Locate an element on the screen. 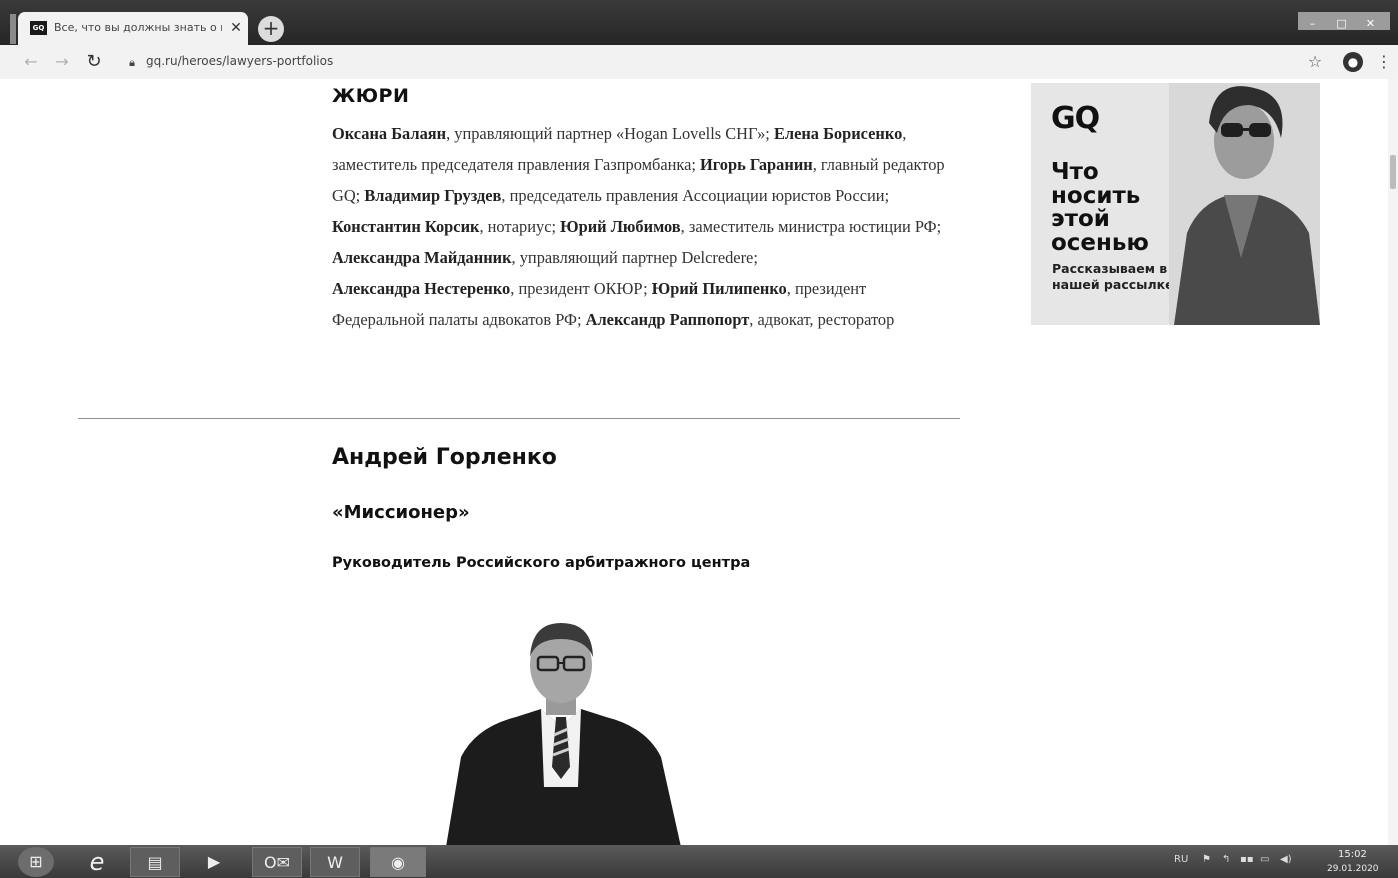 The height and width of the screenshot is (878, 1398). file-explorer-icon: ▤ is located at coordinates (155, 862).